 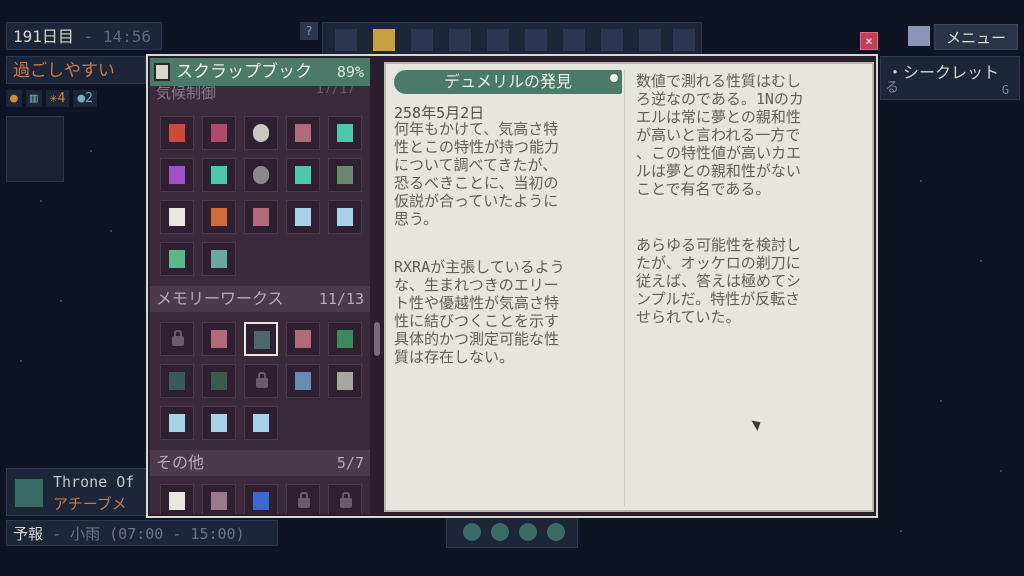 I want to click on save-icon, so click(x=919, y=36).